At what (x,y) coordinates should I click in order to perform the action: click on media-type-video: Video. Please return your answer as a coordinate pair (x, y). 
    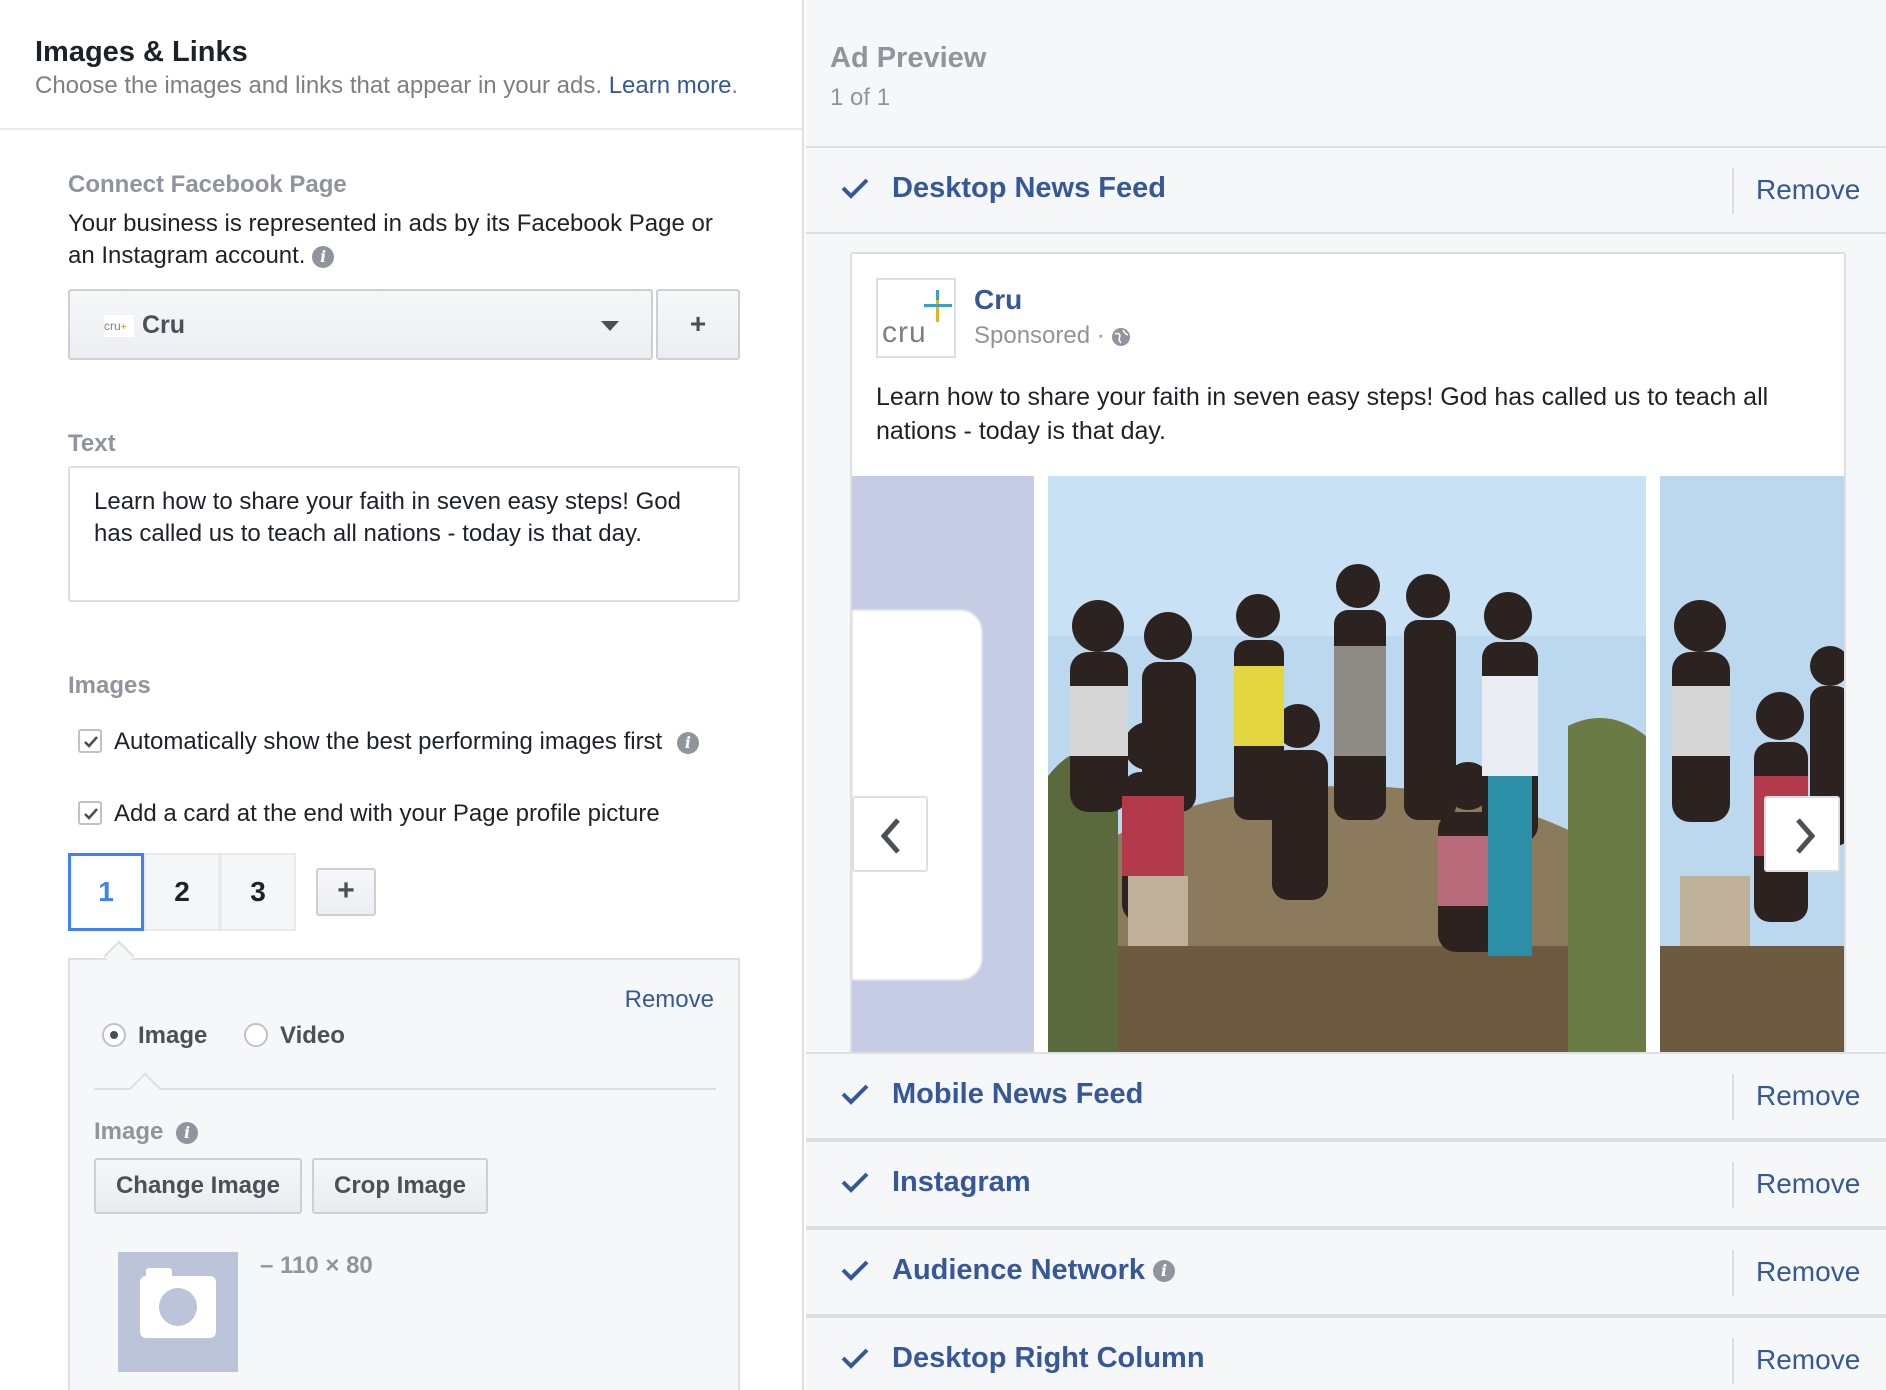
    Looking at the image, I should click on (294, 1036).